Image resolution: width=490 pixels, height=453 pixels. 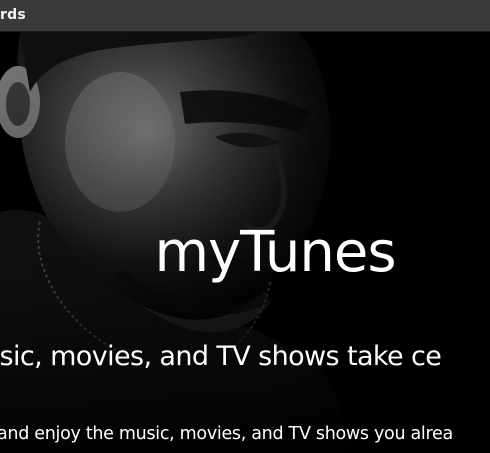 What do you see at coordinates (221, 356) in the screenshot?
I see `hero-subtitle: usic, movies, and TV shows take ce` at bounding box center [221, 356].